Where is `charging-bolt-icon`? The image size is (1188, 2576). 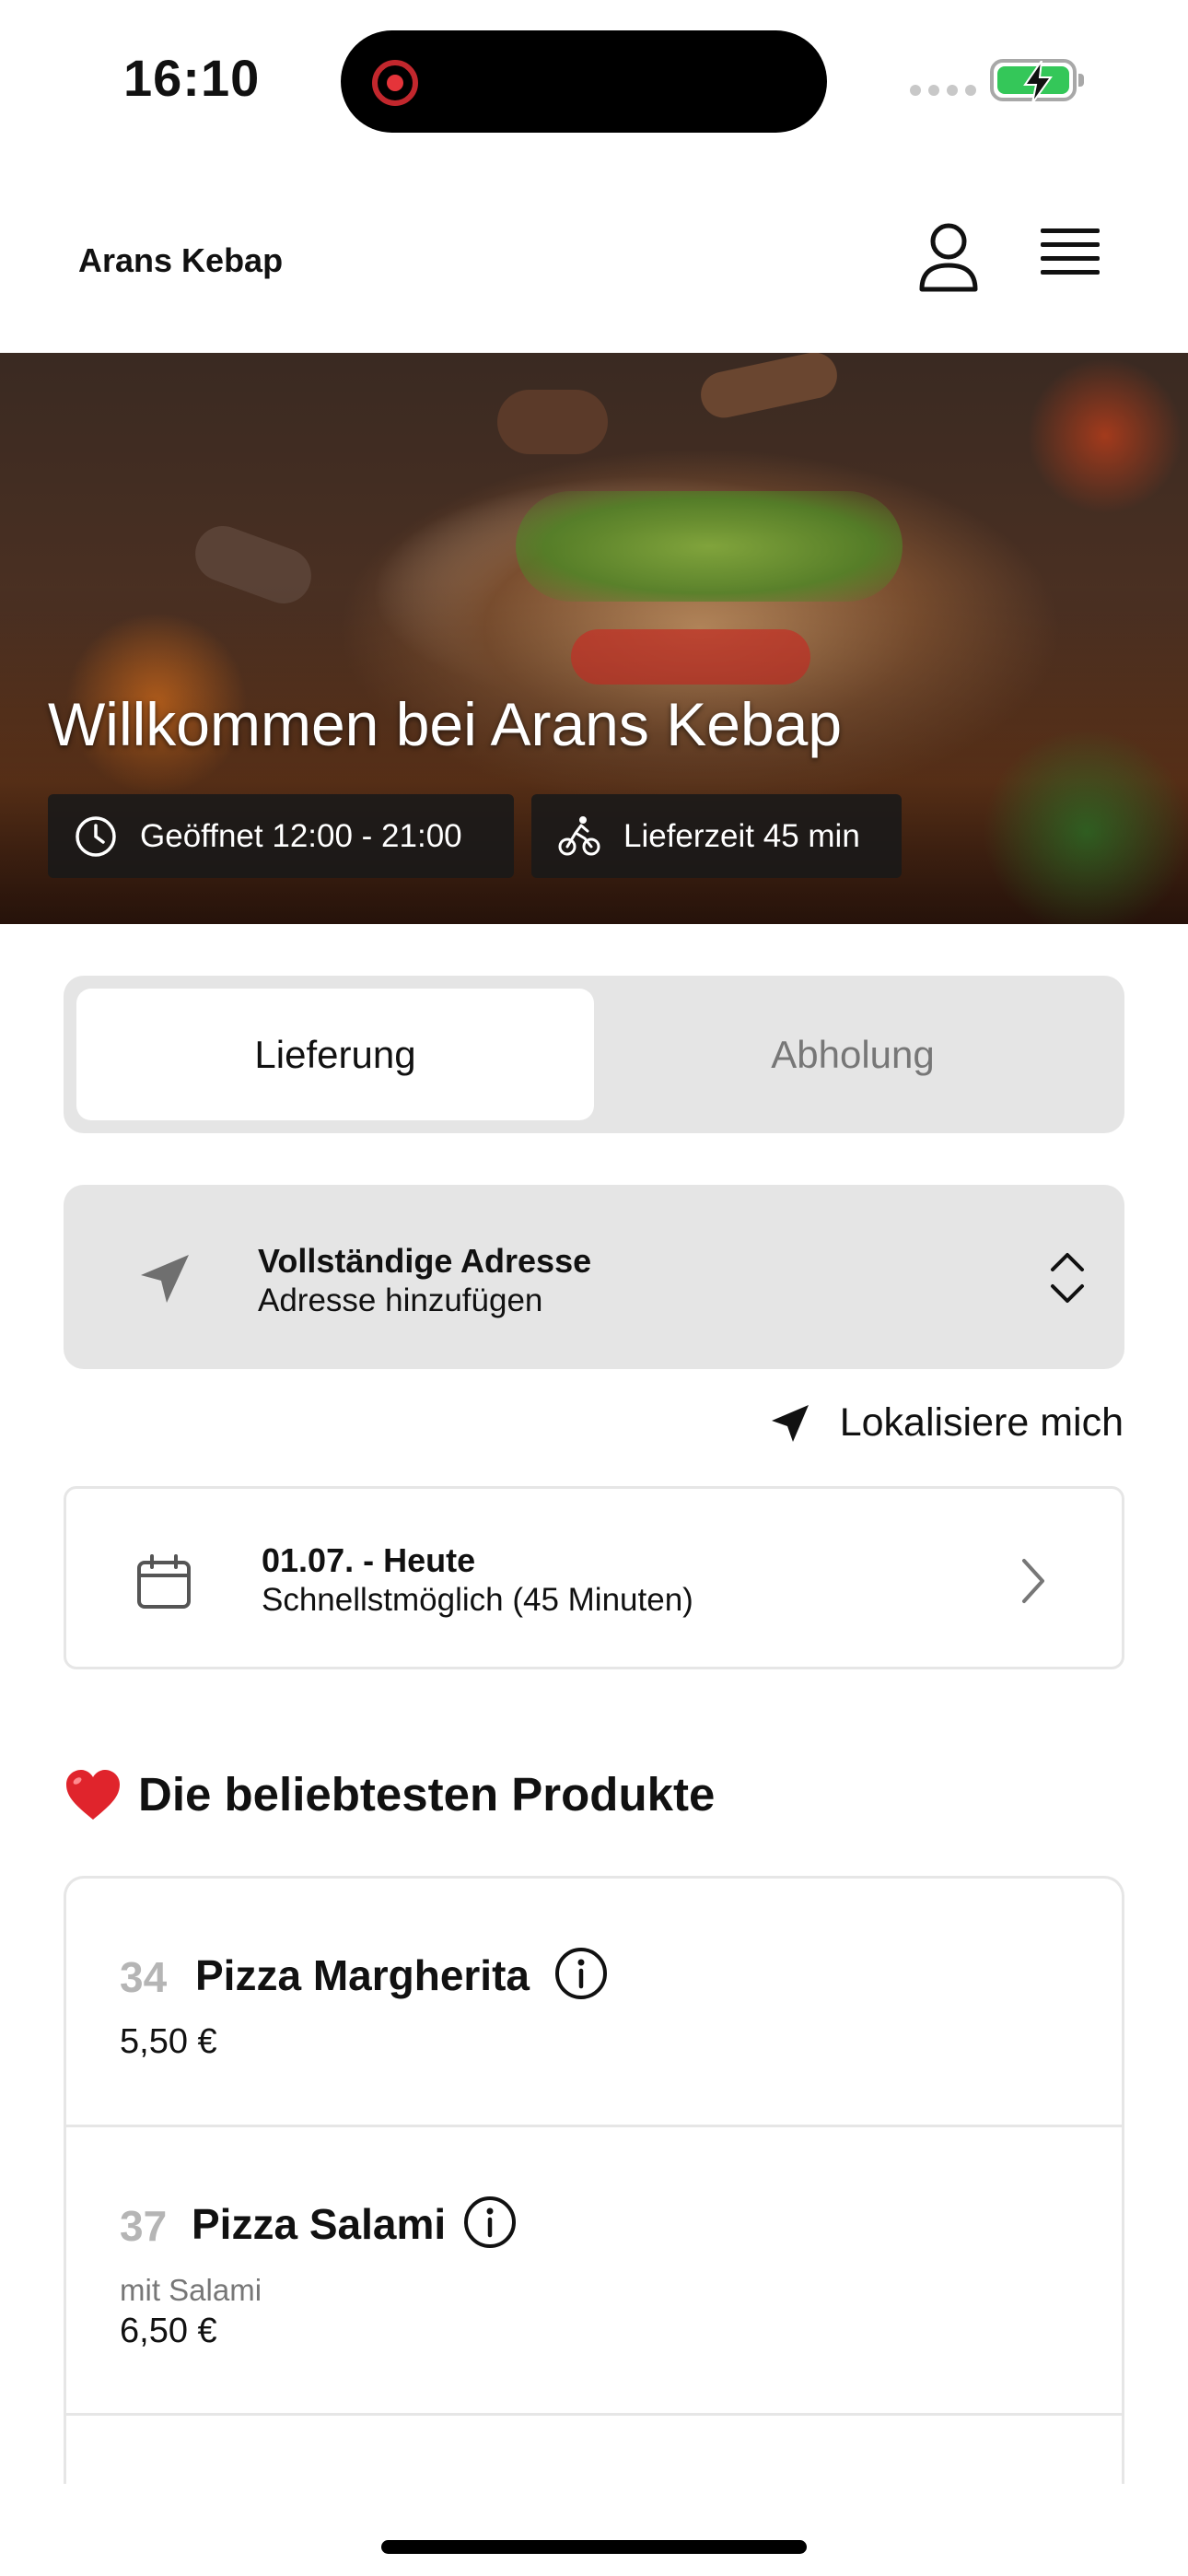
charging-bolt-icon is located at coordinates (1038, 82).